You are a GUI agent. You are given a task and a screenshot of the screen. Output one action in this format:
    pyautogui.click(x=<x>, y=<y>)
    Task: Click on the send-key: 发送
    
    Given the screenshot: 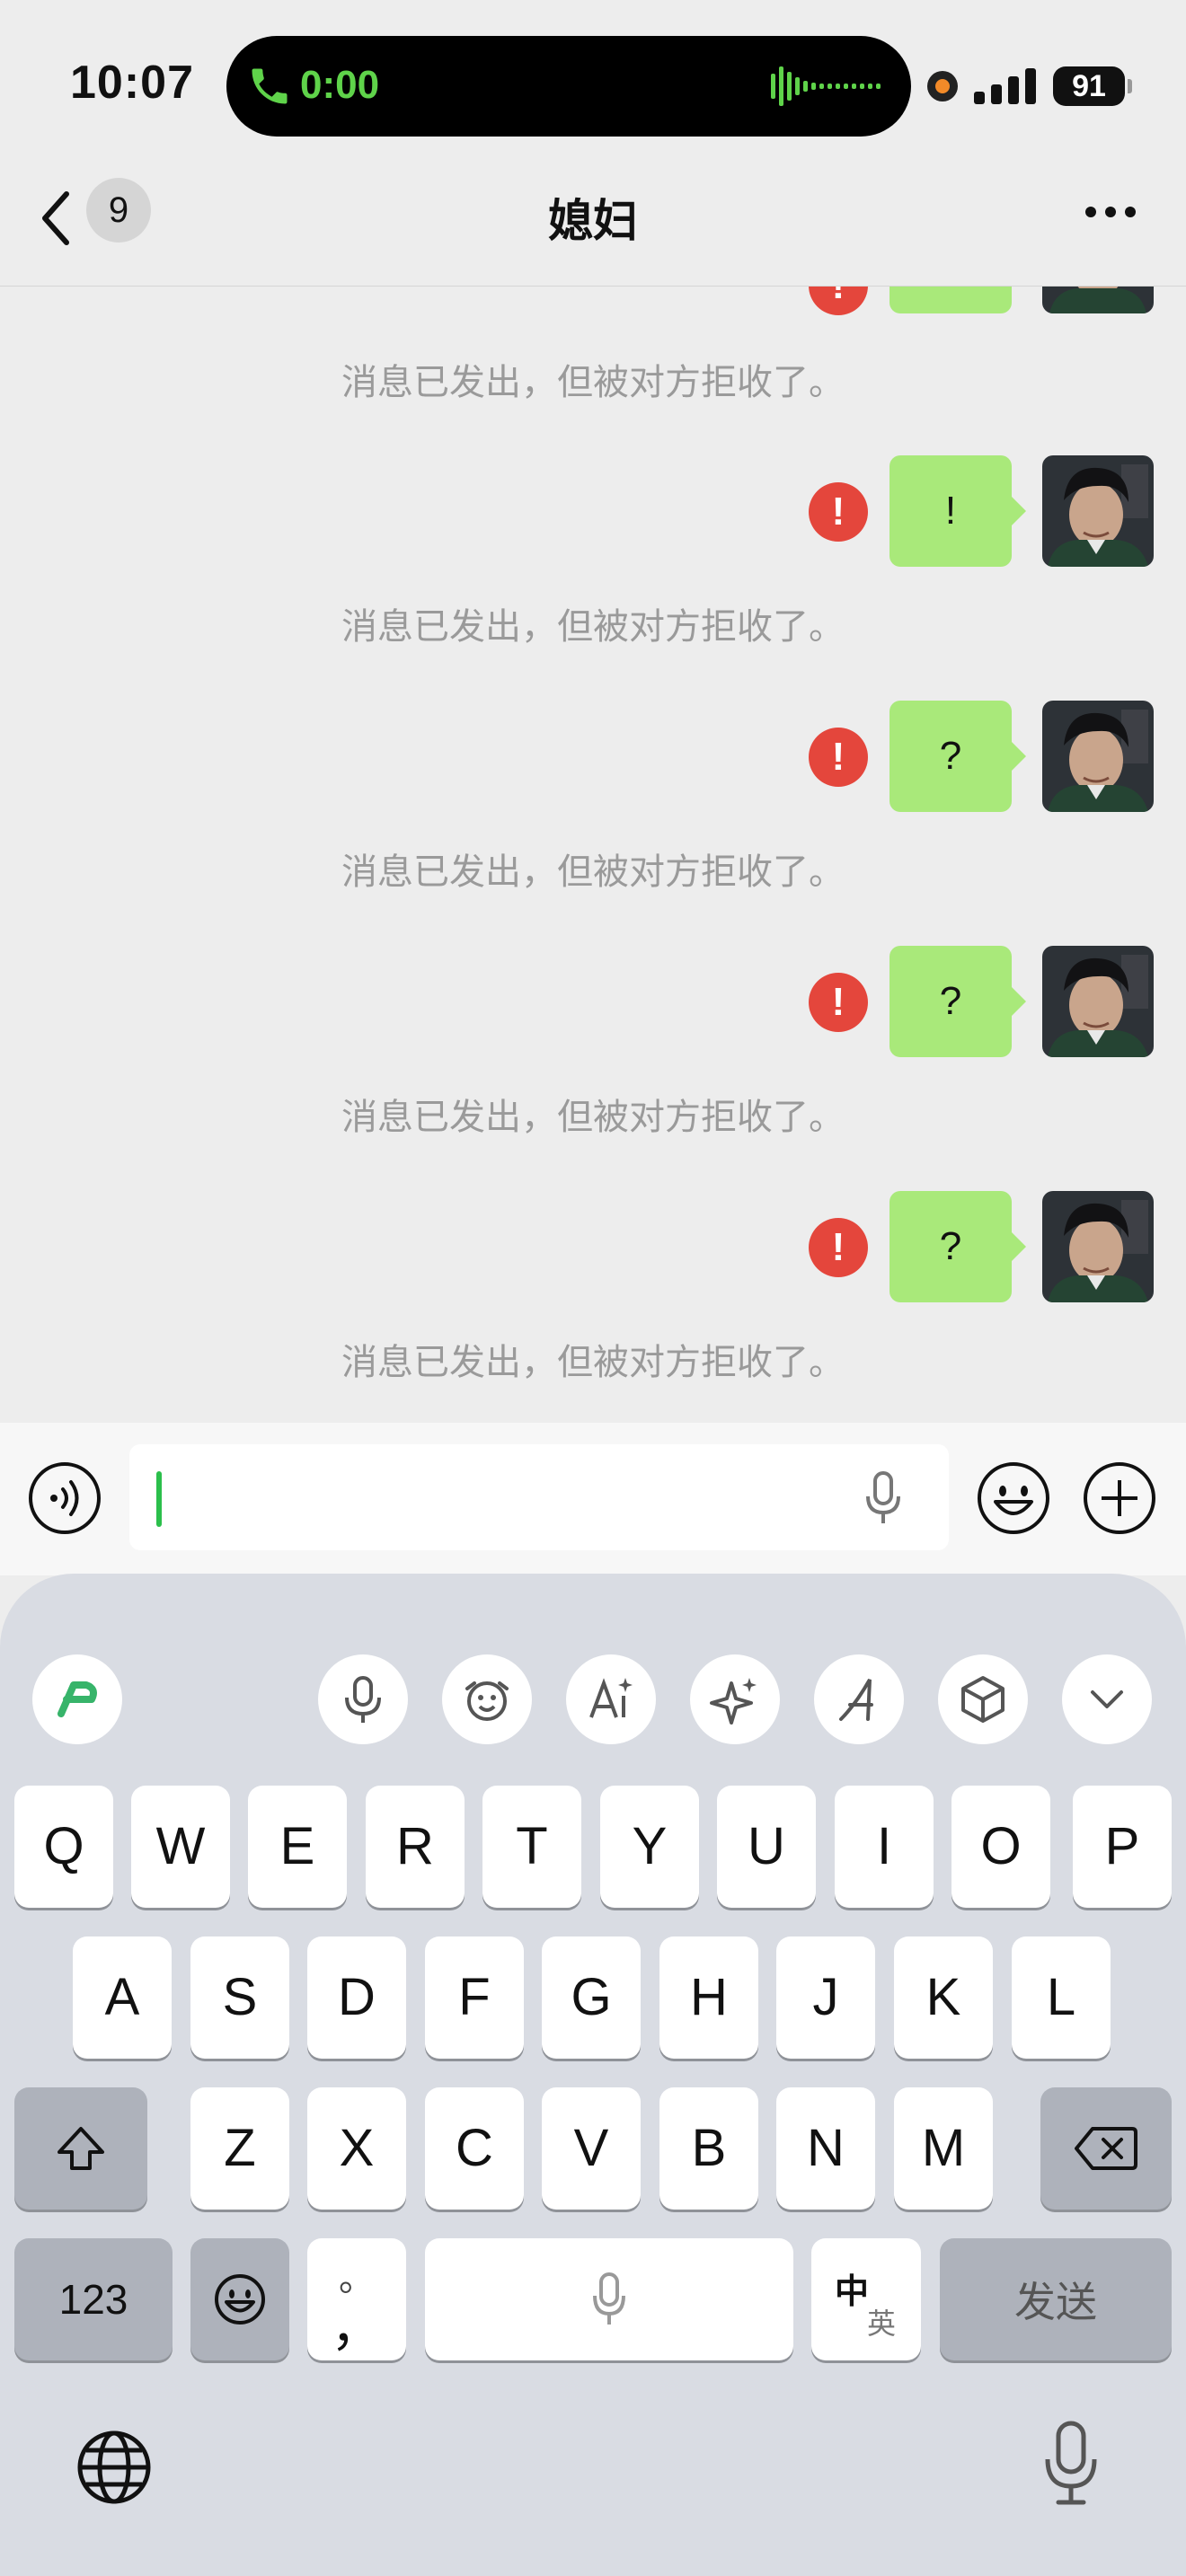 What is the action you would take?
    pyautogui.click(x=1056, y=2299)
    